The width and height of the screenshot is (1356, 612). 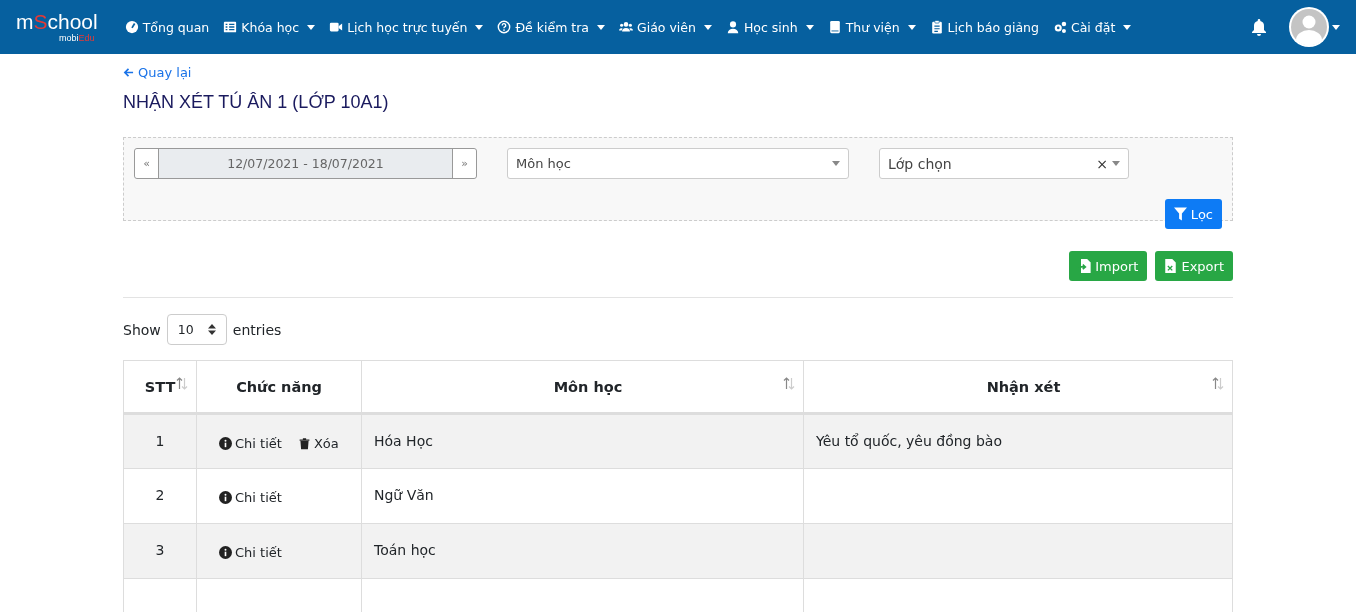 What do you see at coordinates (551, 27) in the screenshot?
I see `nav-menu-item: Đề kiểm tra` at bounding box center [551, 27].